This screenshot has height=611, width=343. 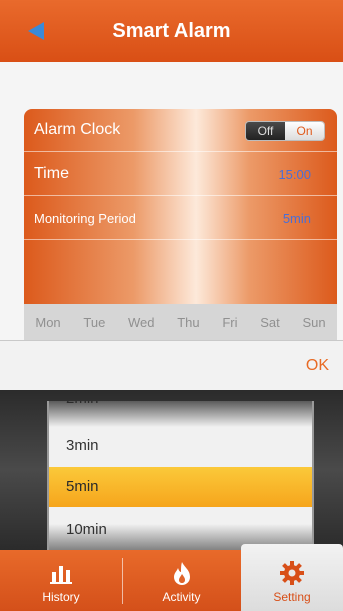 I want to click on header-bar: Smart Alarm, so click(x=171, y=31).